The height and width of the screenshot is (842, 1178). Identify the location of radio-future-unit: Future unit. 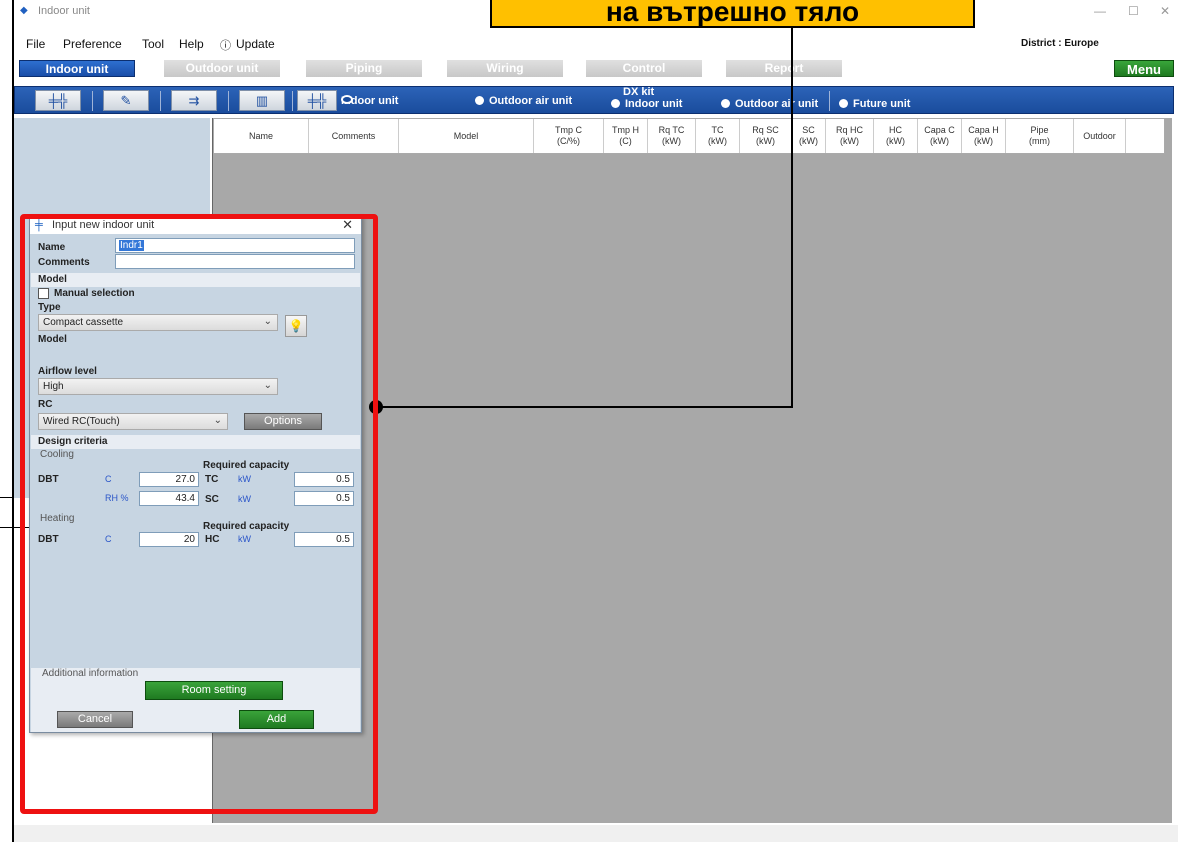
(874, 104).